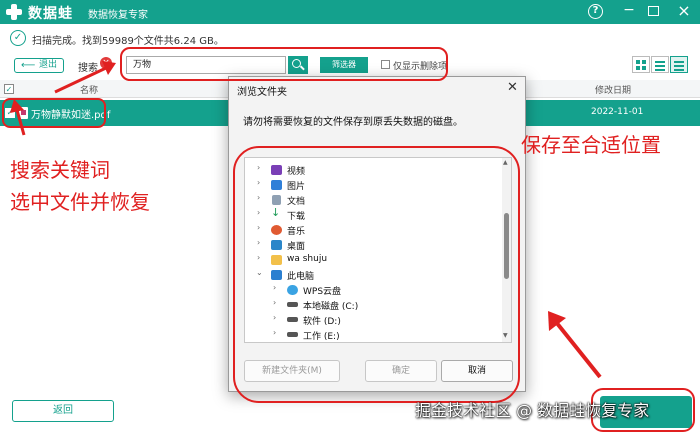  I want to click on annotation-save-note: 保存至合适位置, so click(591, 145).